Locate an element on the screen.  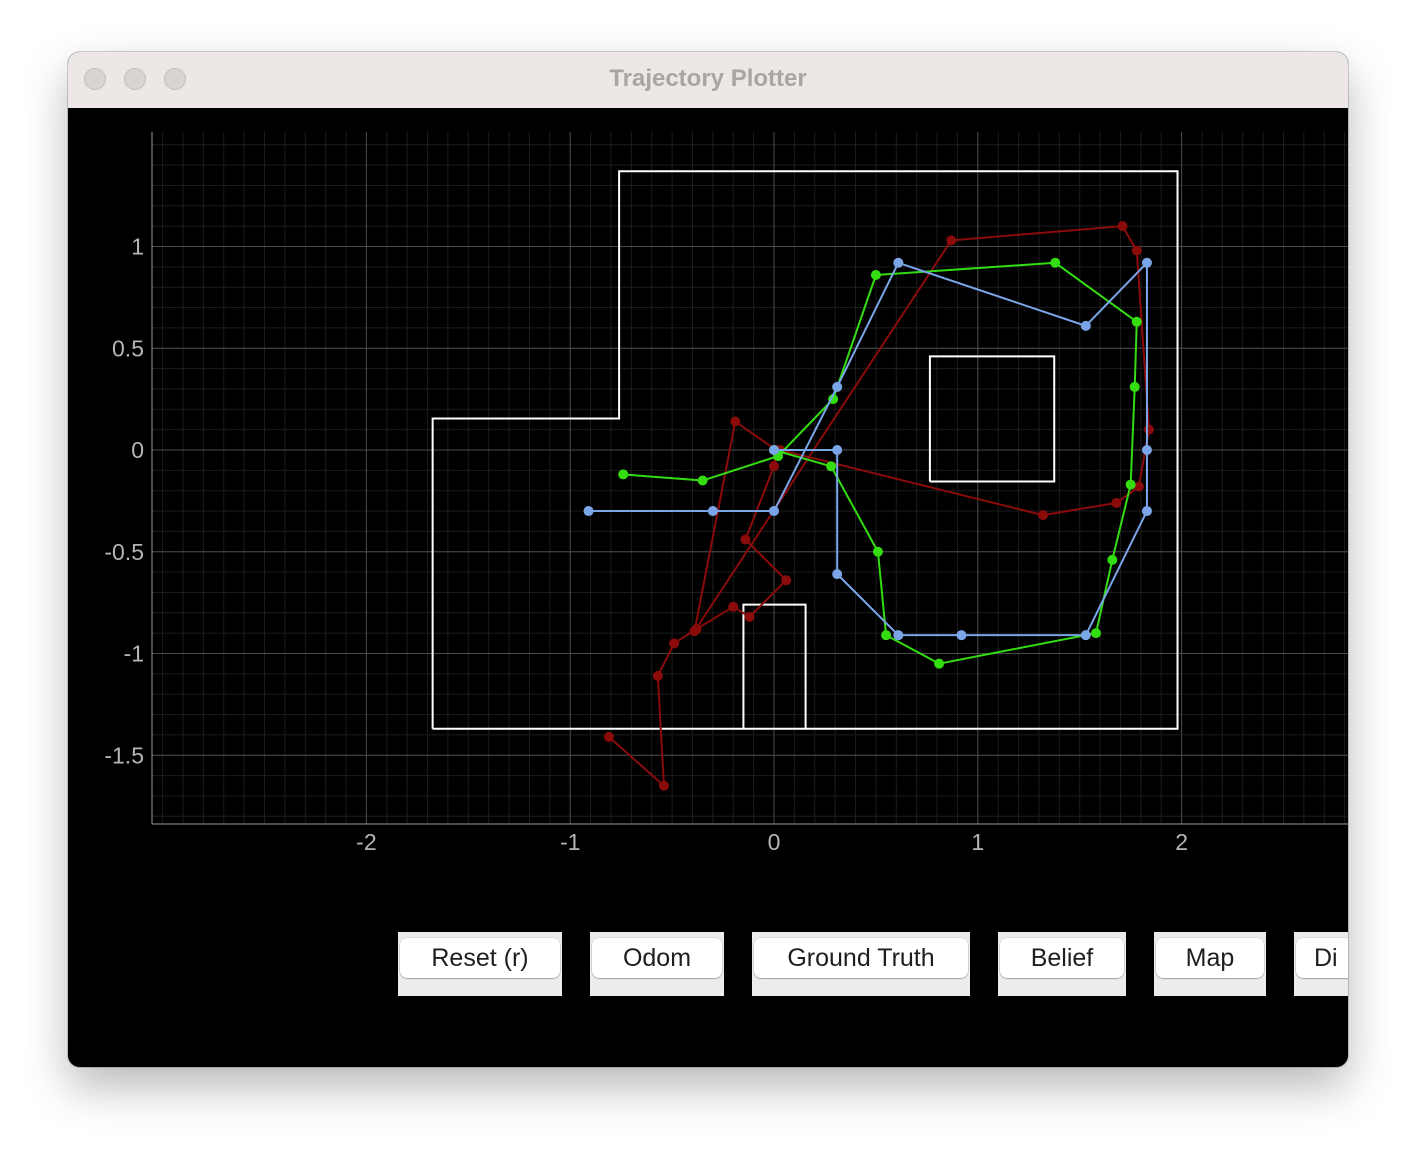
x-tick-label: -1 is located at coordinates (570, 842).